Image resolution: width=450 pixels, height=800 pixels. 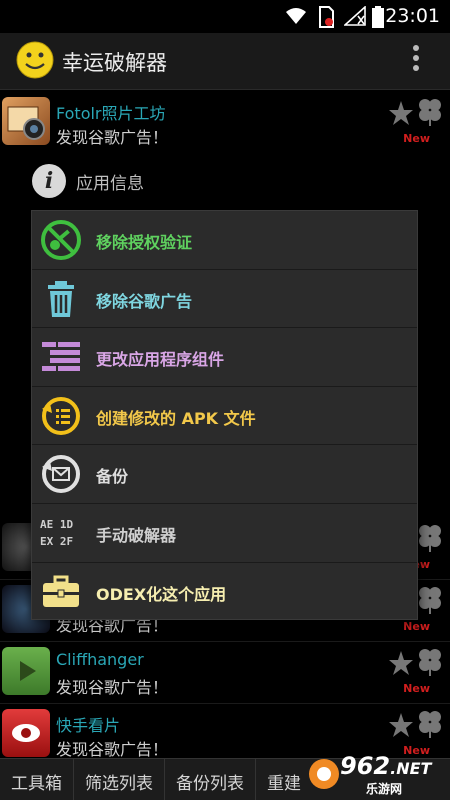 I want to click on overflow-menu-icon, so click(x=416, y=60).